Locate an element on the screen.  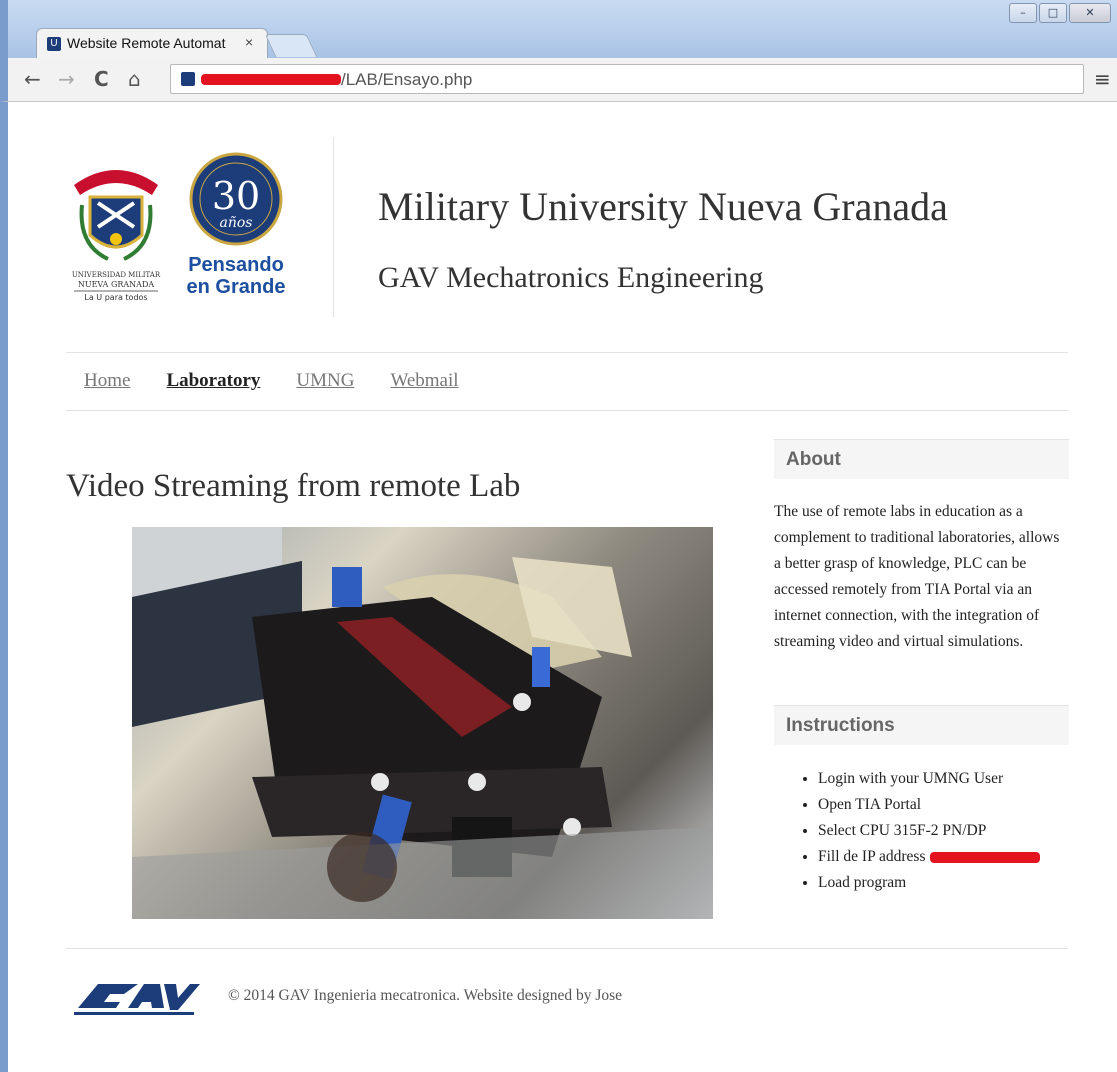
list-item: Login with your UMNG User is located at coordinates (943, 779).